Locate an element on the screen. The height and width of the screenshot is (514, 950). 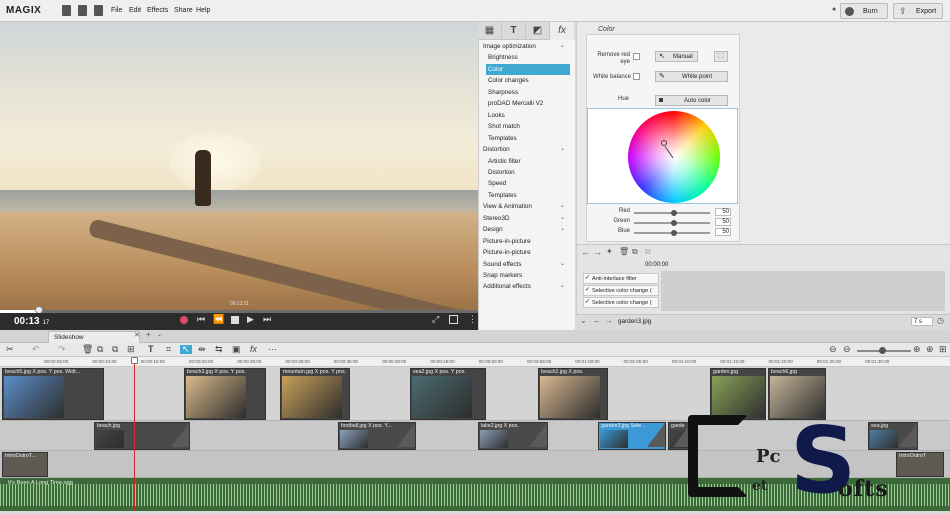
insert-icon: ⊞ is located at coordinates (131, 349).